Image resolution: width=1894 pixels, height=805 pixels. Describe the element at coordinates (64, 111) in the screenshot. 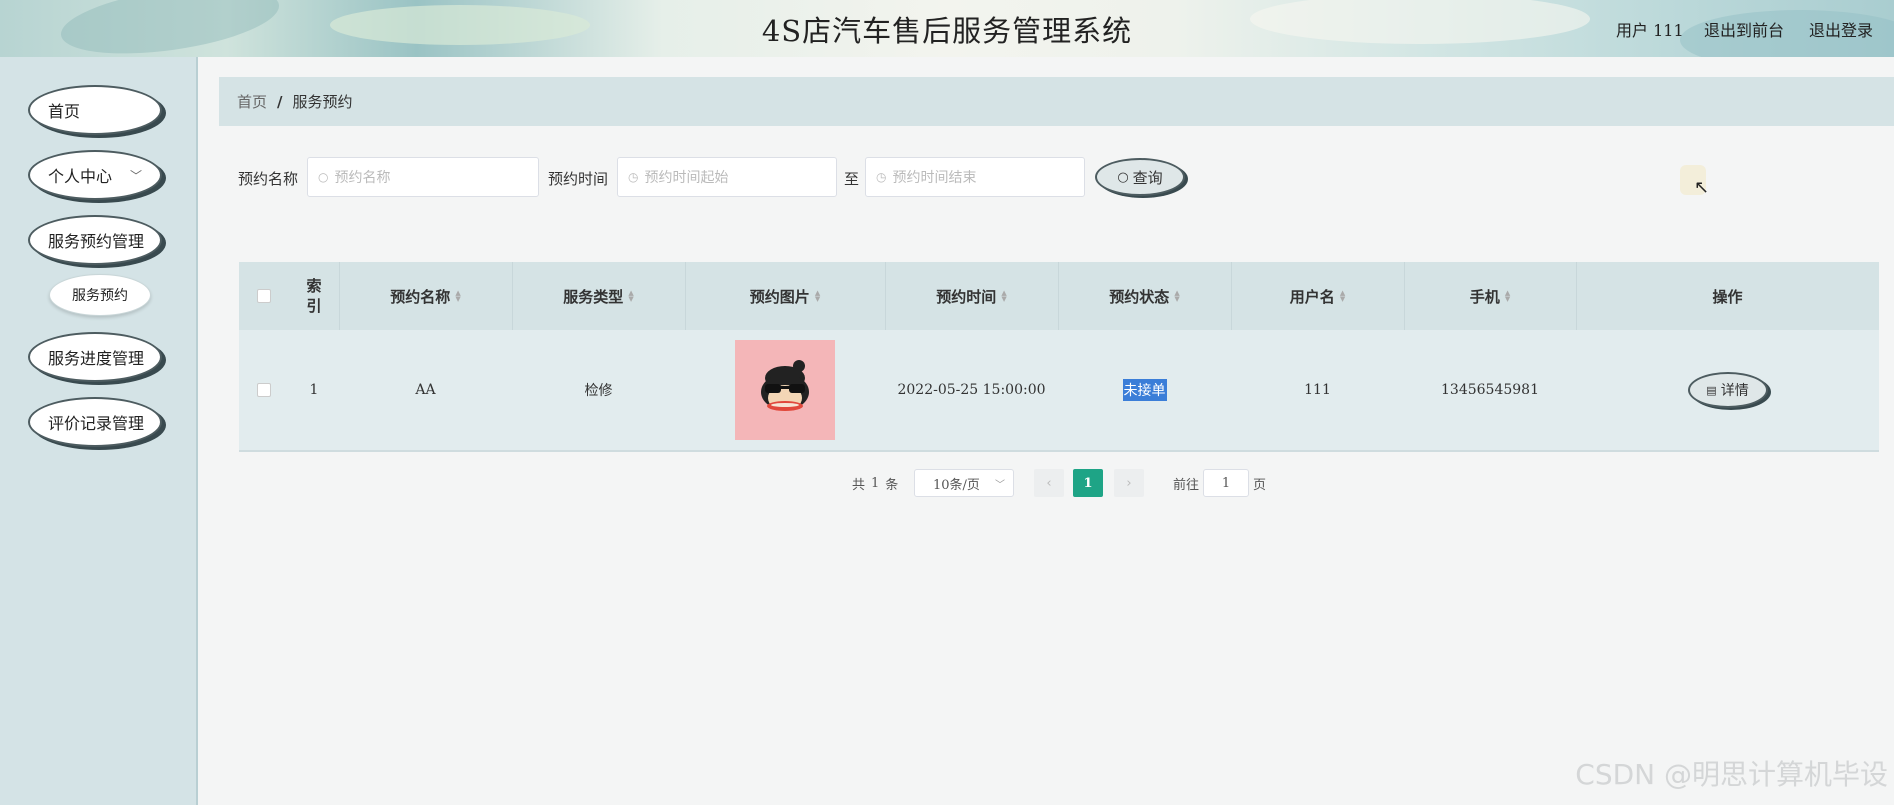

I see `sidebar-item-label: 首页` at that location.